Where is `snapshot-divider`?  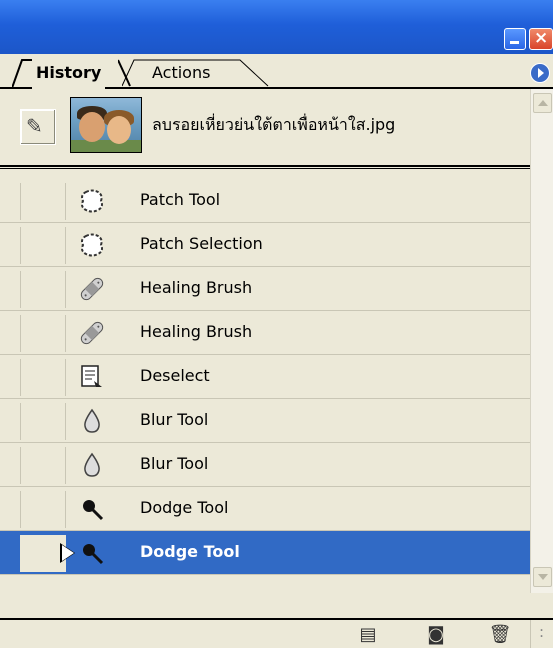 snapshot-divider is located at coordinates (265, 167).